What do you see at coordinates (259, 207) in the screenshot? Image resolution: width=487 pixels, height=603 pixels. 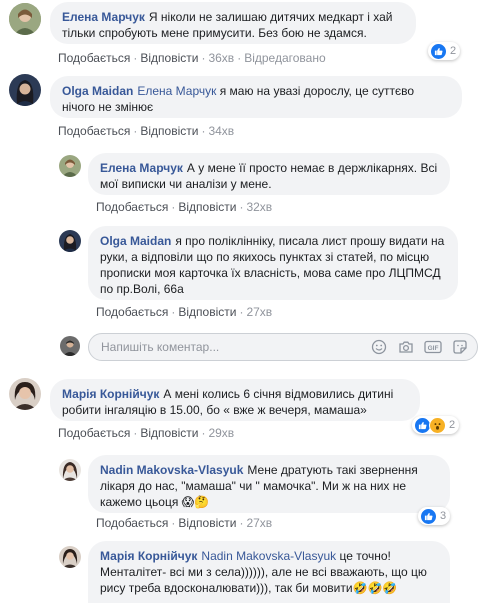 I see `timestamp: 32хв` at bounding box center [259, 207].